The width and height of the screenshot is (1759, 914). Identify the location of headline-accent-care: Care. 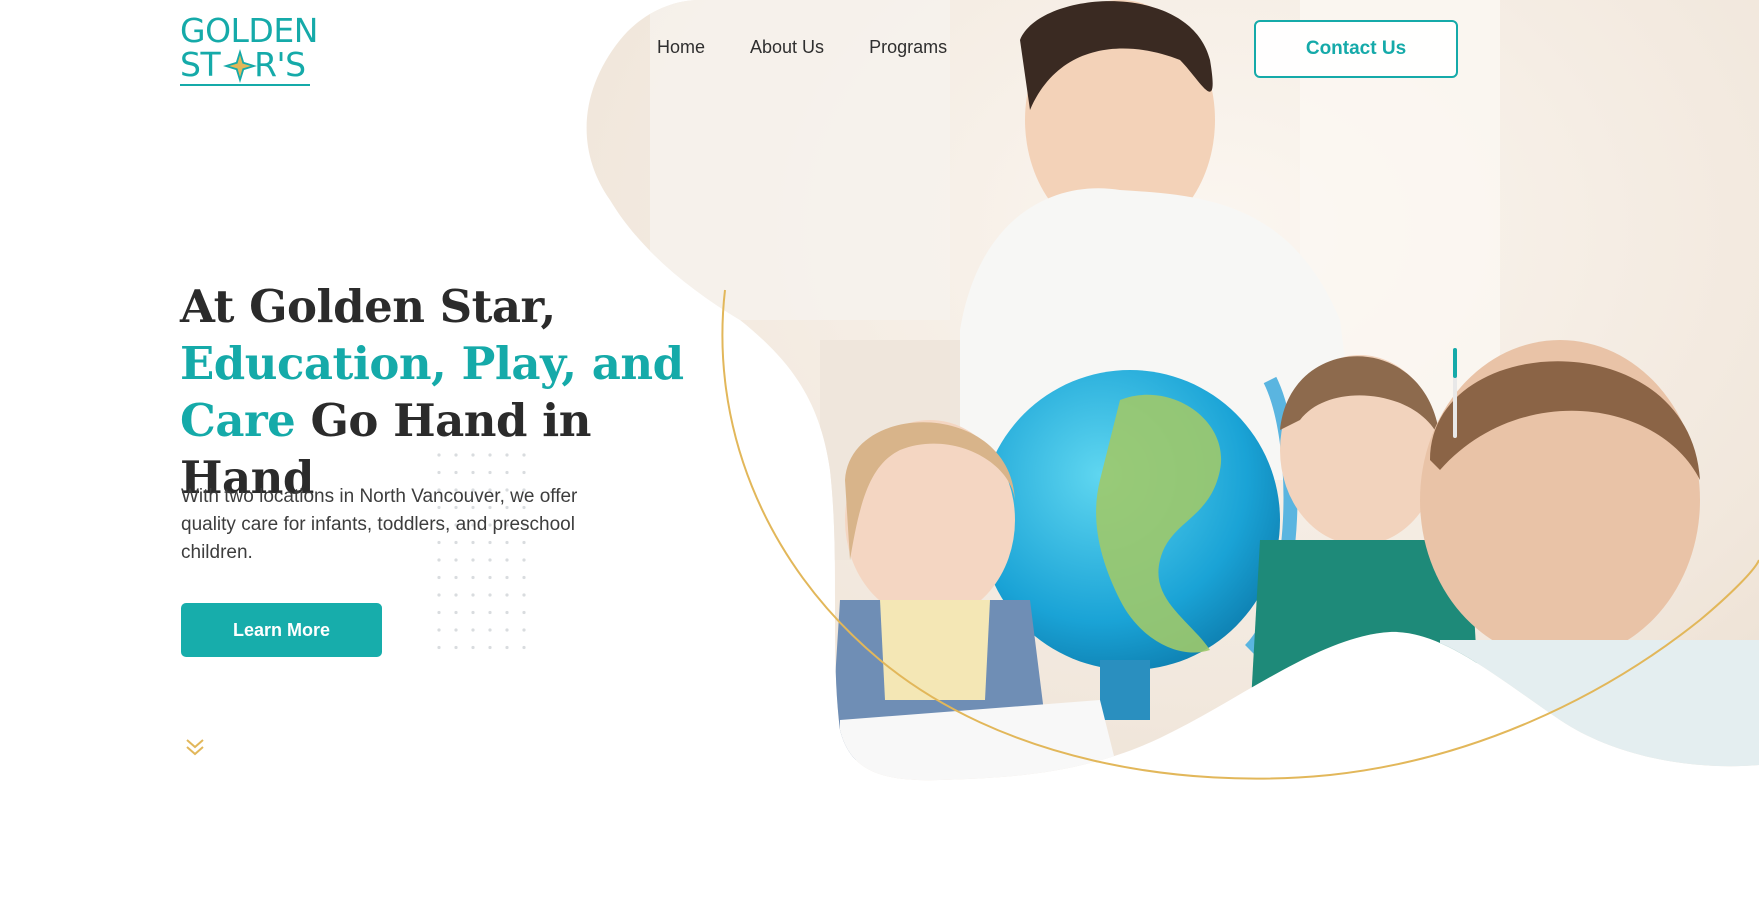
(238, 420).